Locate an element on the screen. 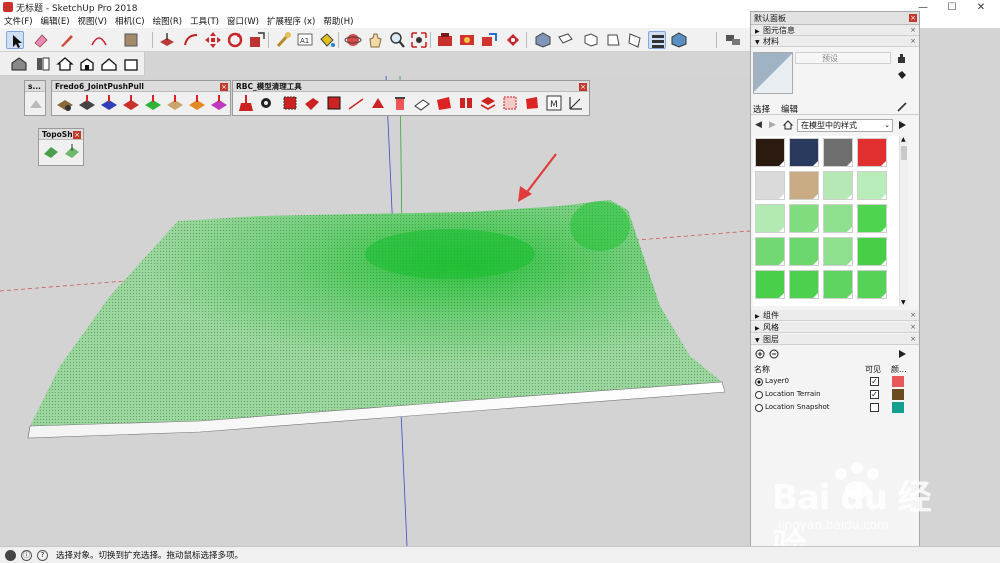 Image resolution: width=1000 pixels, height=563 pixels. components-3d-icon is located at coordinates (467, 40).